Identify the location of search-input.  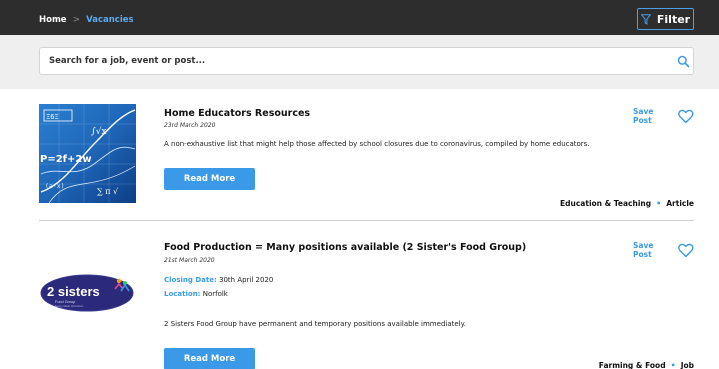
(349, 61).